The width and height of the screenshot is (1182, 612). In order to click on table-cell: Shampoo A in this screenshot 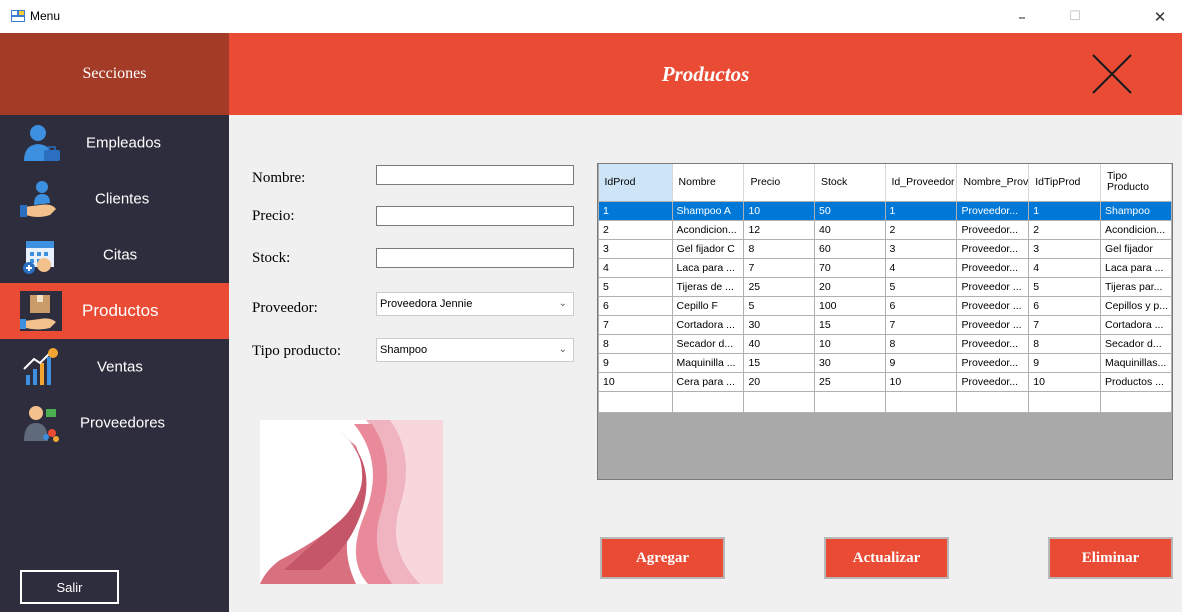, I will do `click(708, 210)`.